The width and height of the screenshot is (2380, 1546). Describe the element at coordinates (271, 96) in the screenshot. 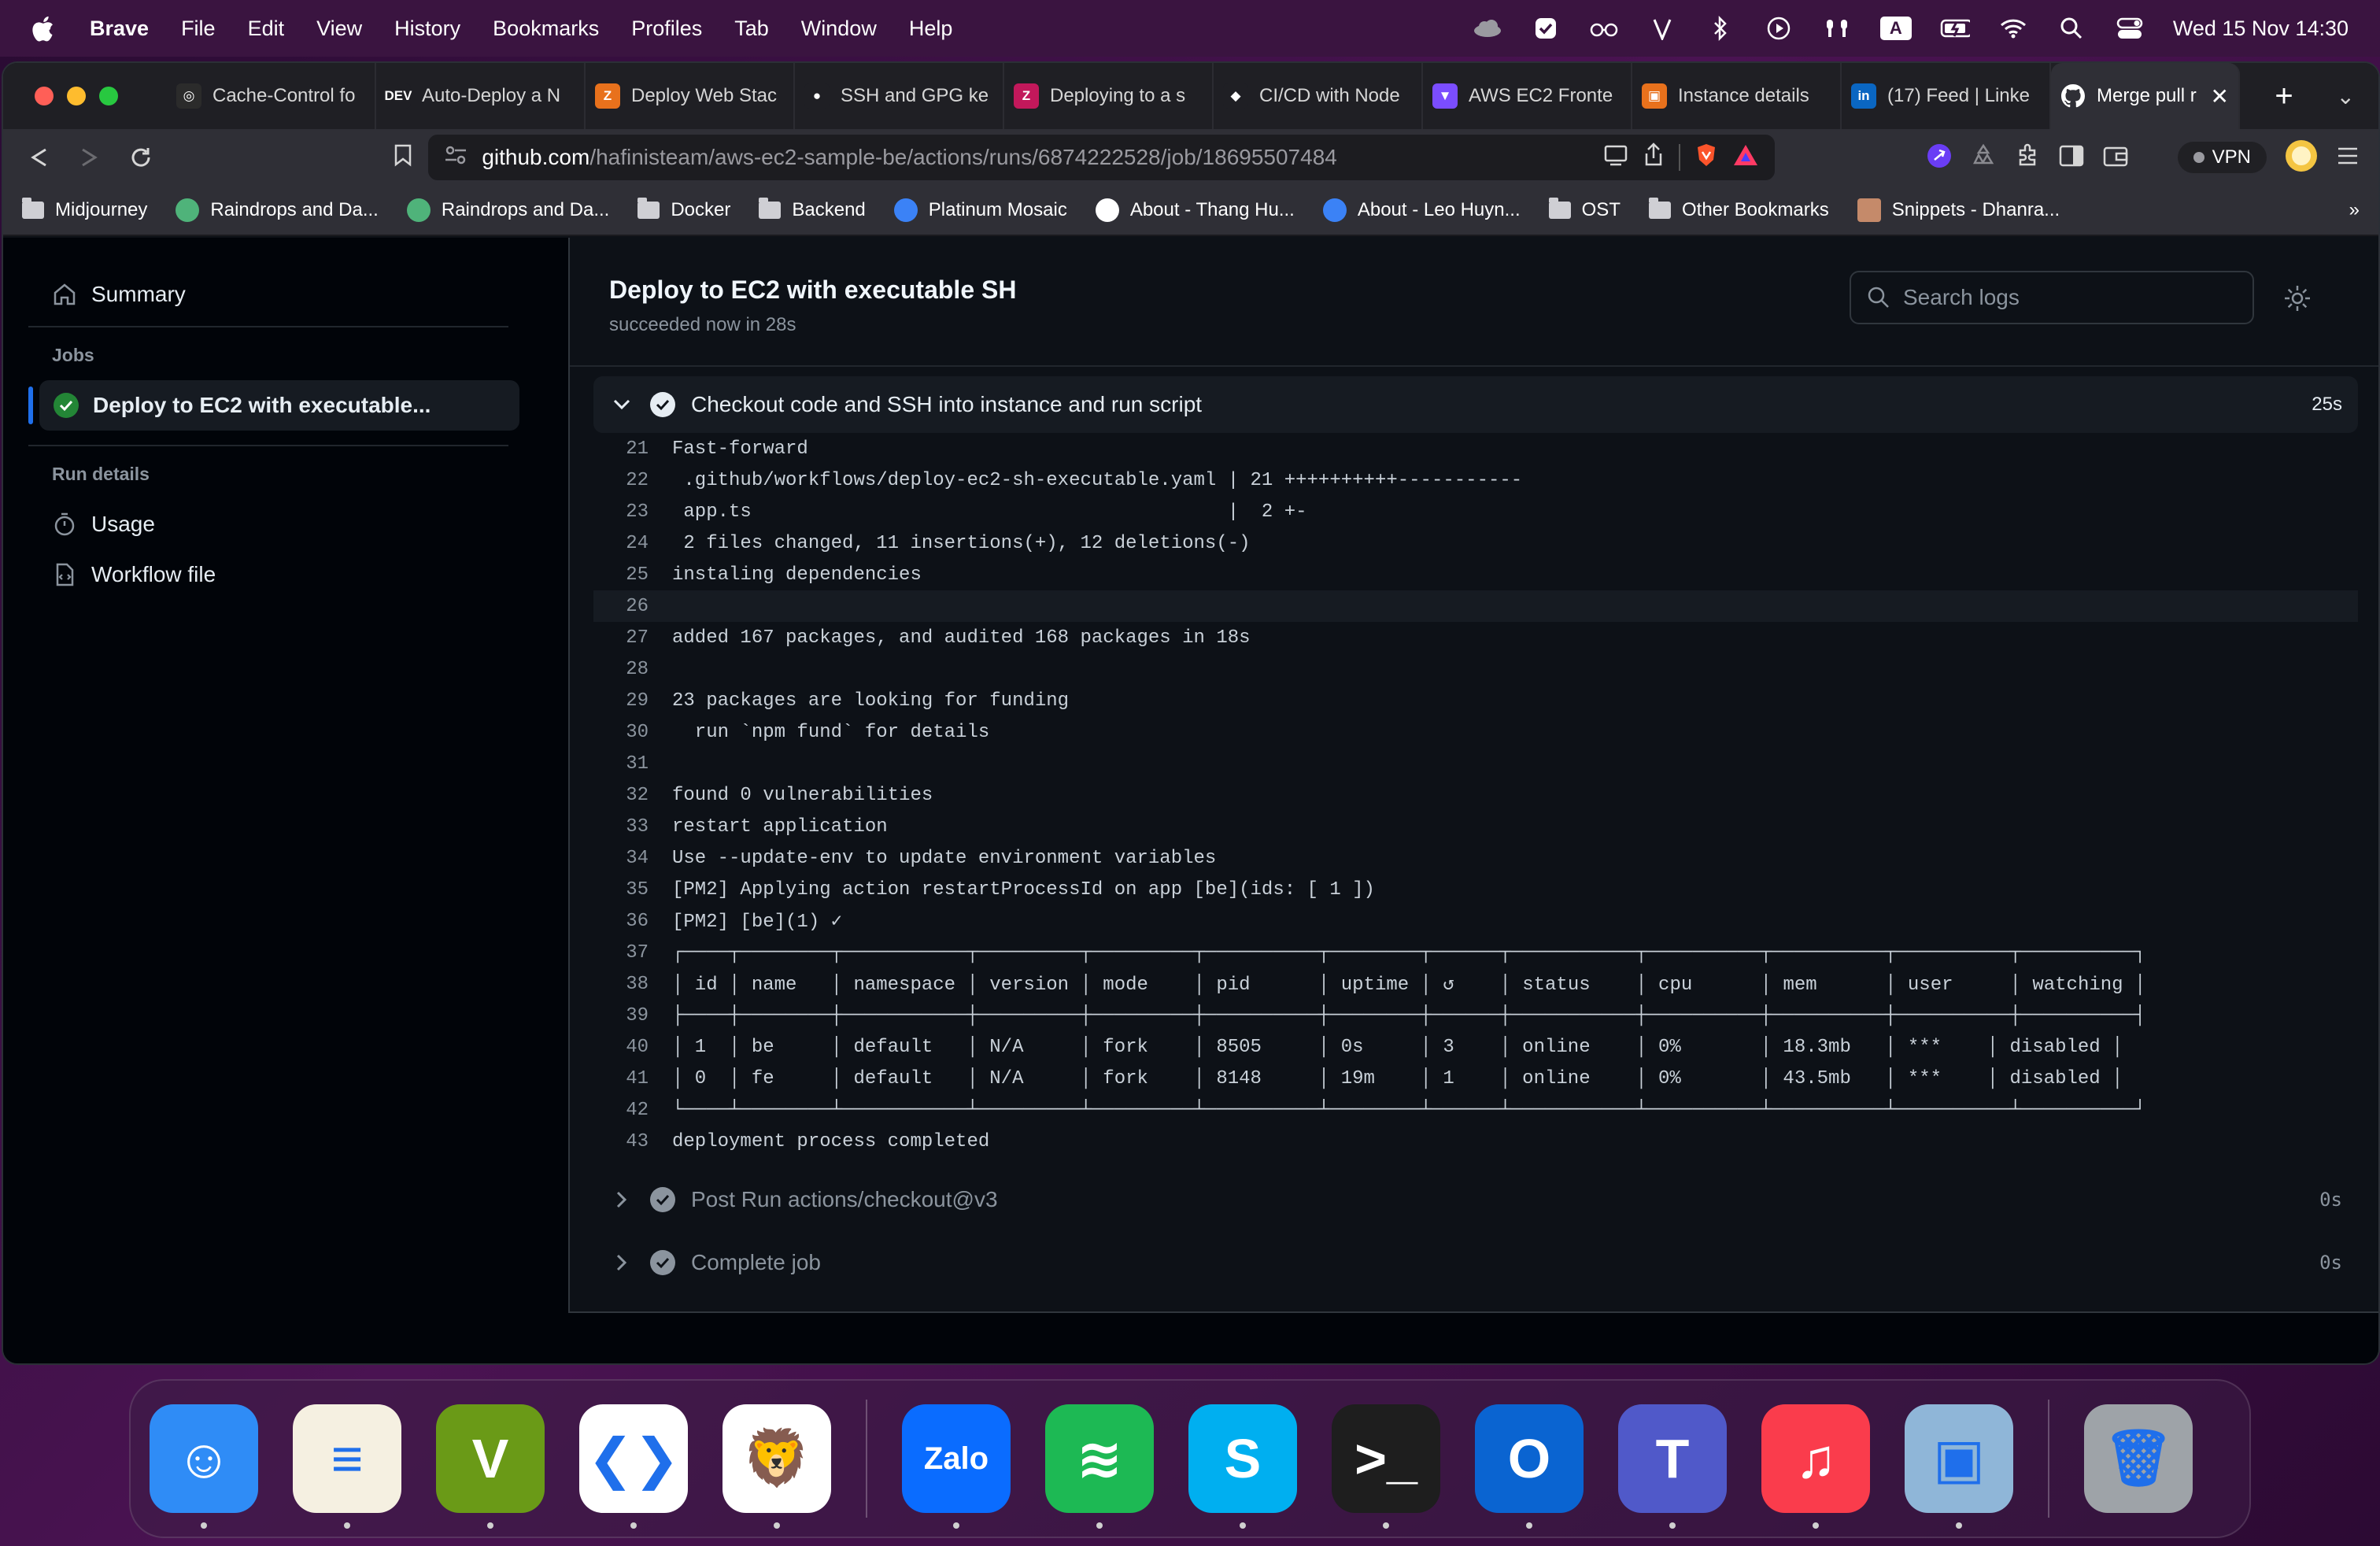

I see `tab-item: ◎ Cache-Control fo` at that location.